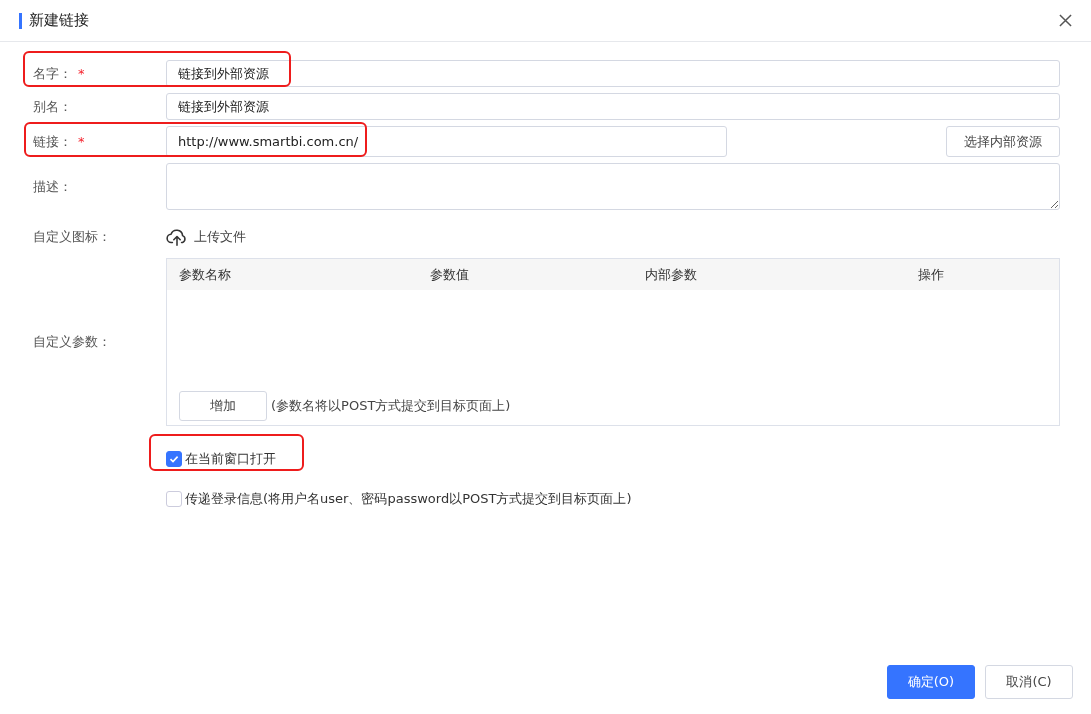  I want to click on checkbox-label: 在当前窗口打开, so click(230, 459).